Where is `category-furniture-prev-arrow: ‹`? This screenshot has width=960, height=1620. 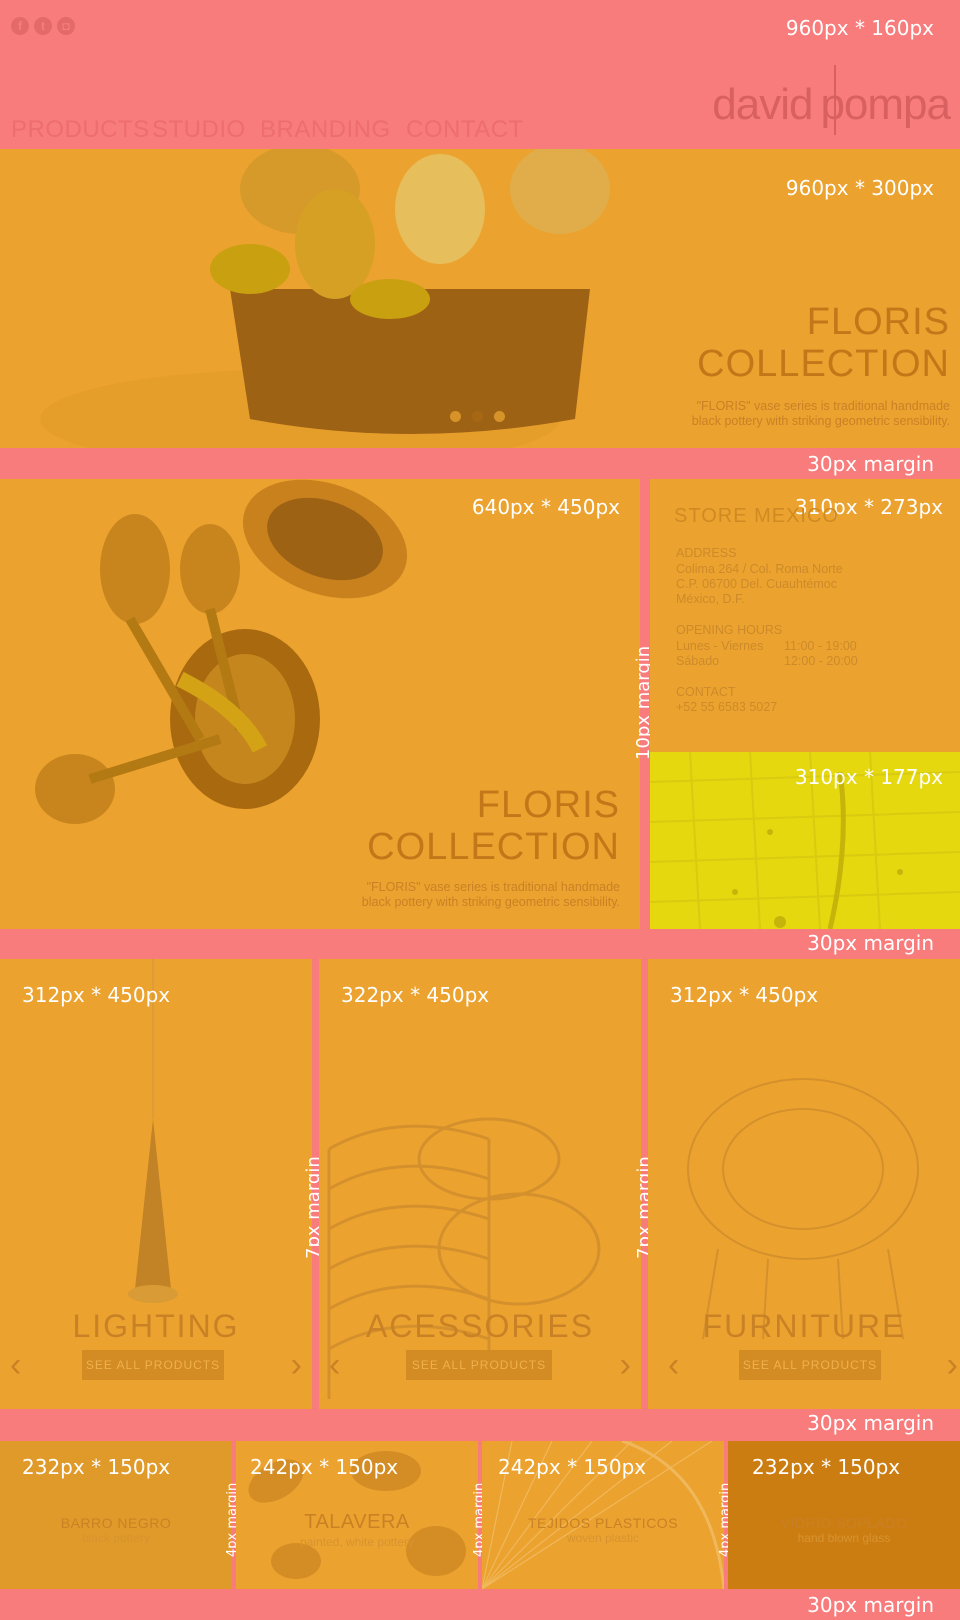 category-furniture-prev-arrow: ‹ is located at coordinates (673, 1365).